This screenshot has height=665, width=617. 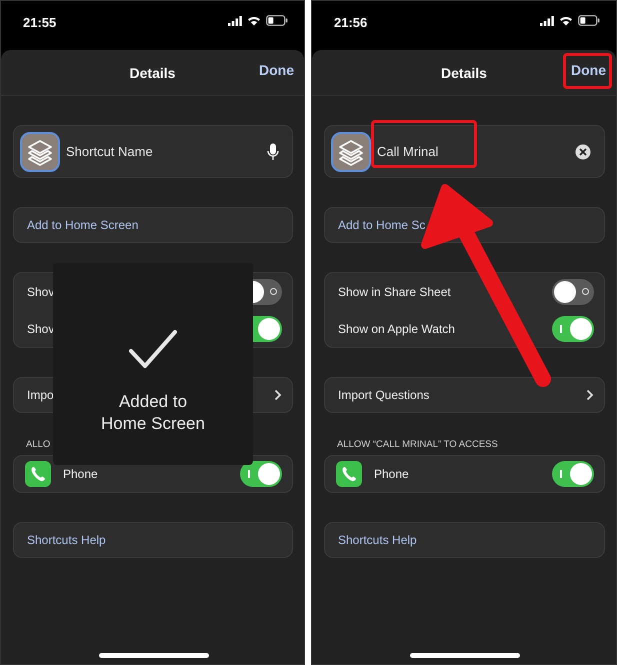 I want to click on name-placeholder: Shortcut Name, so click(x=109, y=151).